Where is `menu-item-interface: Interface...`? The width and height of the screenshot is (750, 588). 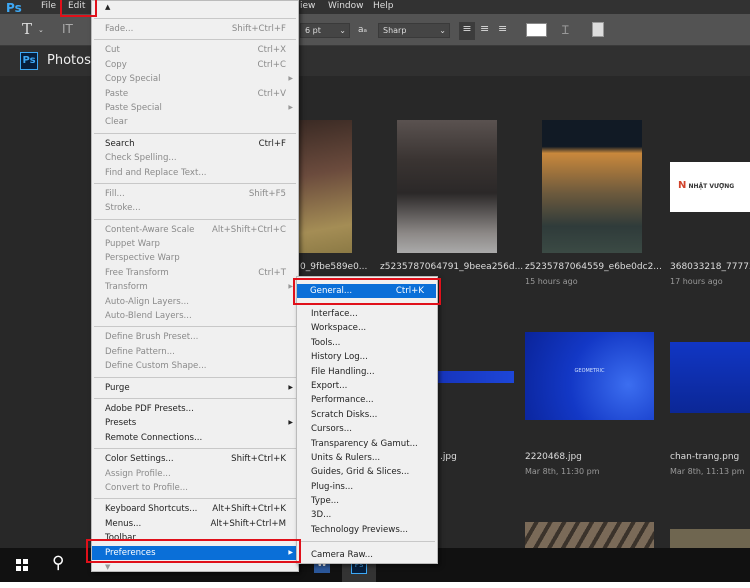 menu-item-interface: Interface... is located at coordinates (367, 314).